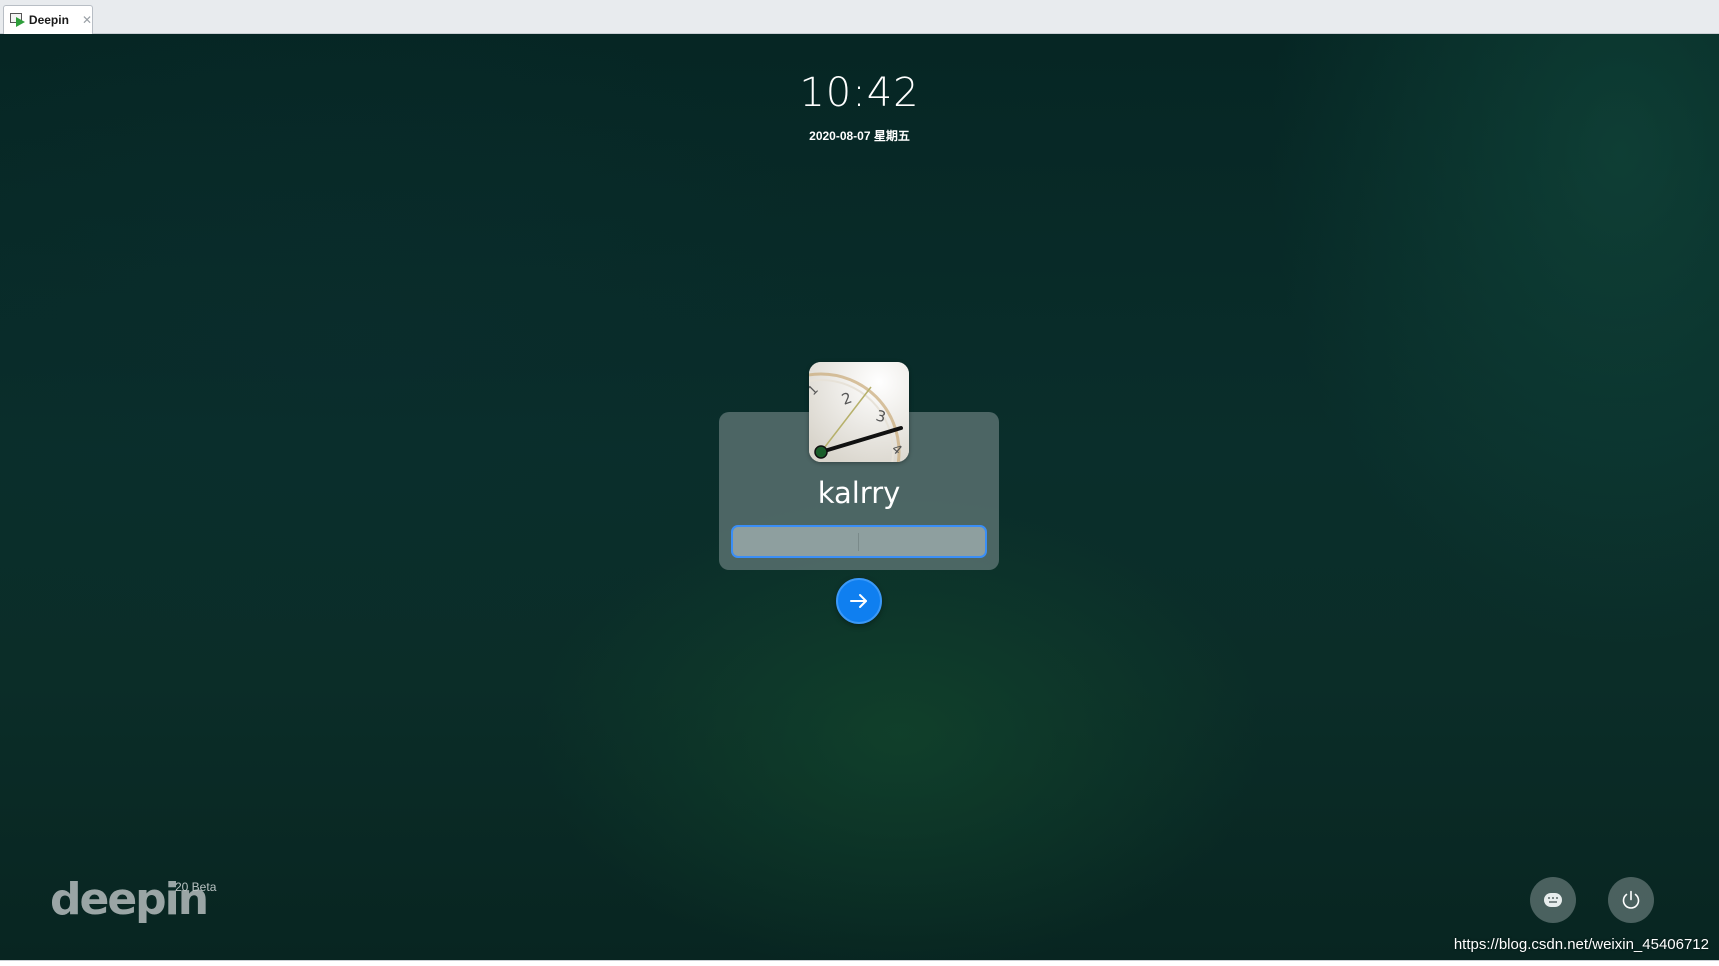  I want to click on version-label: 20 Beta, so click(196, 887).